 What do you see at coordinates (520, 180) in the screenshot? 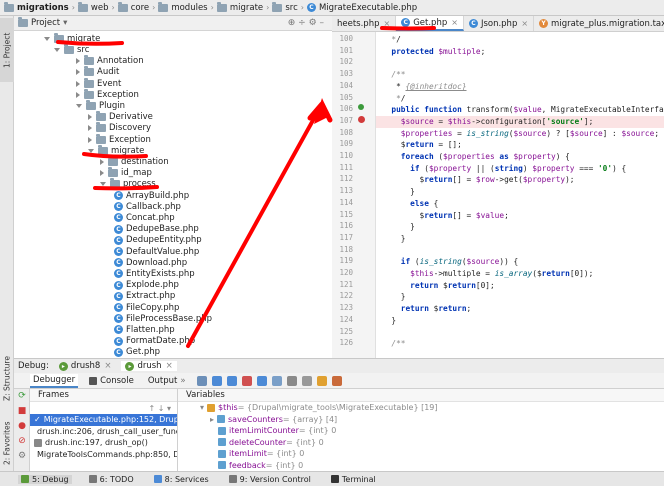
I see `code-line: $return[] = $row->get($property);` at bounding box center [520, 180].